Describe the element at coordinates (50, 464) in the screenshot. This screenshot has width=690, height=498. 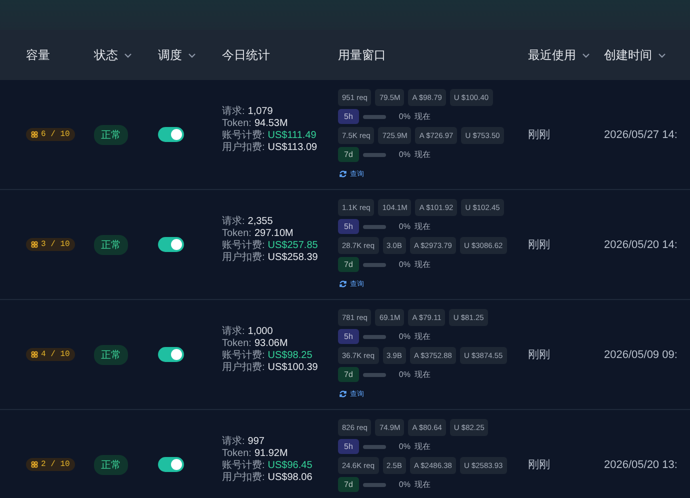
I see `capacity-badge: 2 / 10` at that location.